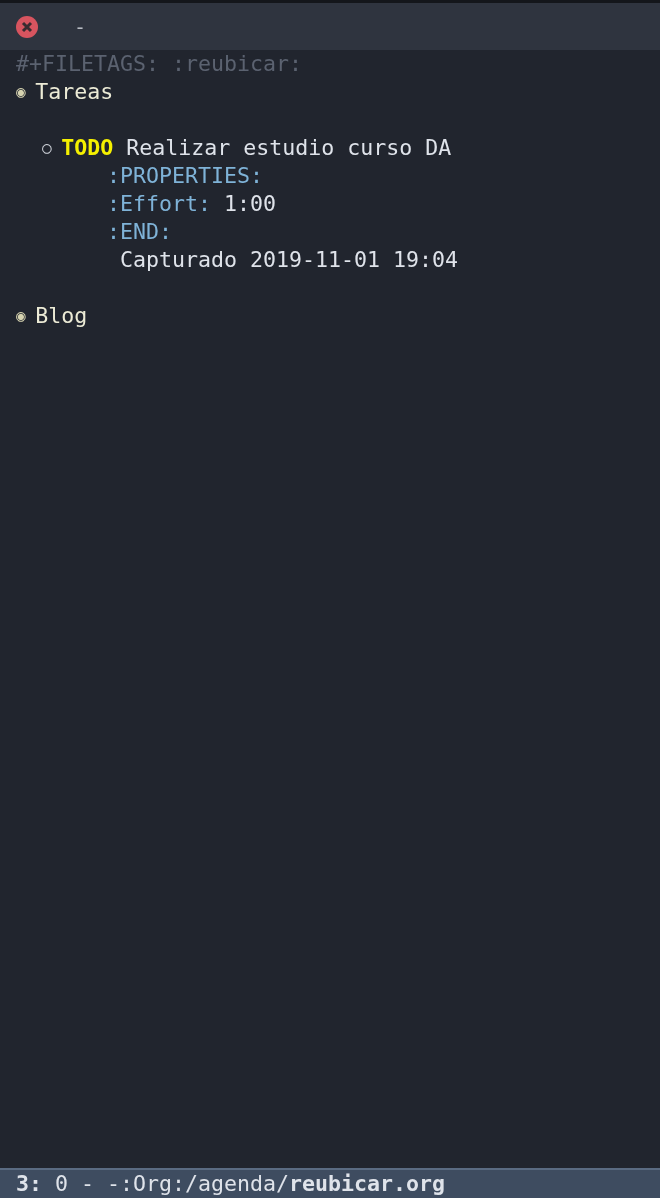  What do you see at coordinates (139, 232) in the screenshot?
I see `drawer-end: :END:` at bounding box center [139, 232].